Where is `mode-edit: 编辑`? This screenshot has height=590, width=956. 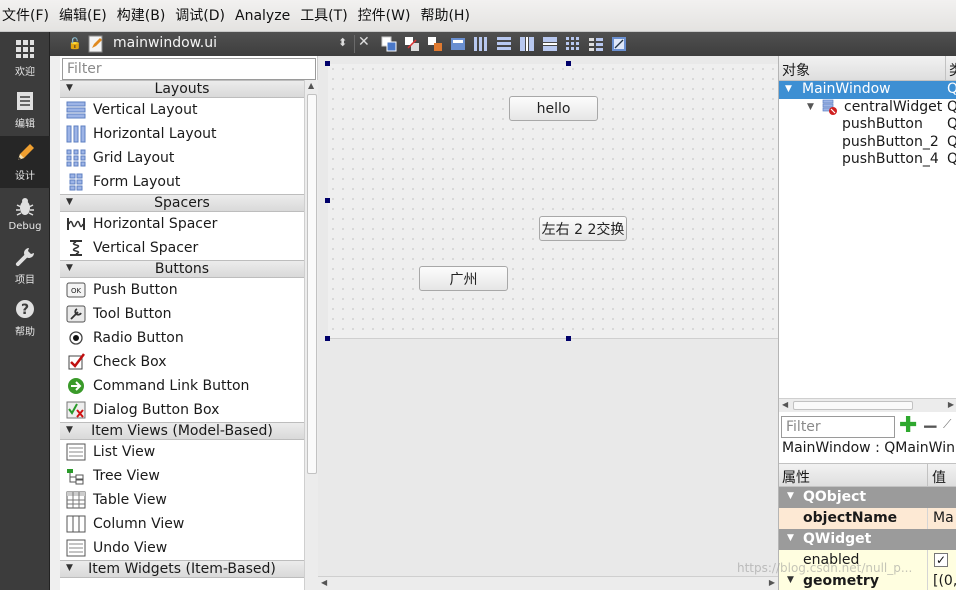
mode-edit: 编辑 is located at coordinates (25, 110).